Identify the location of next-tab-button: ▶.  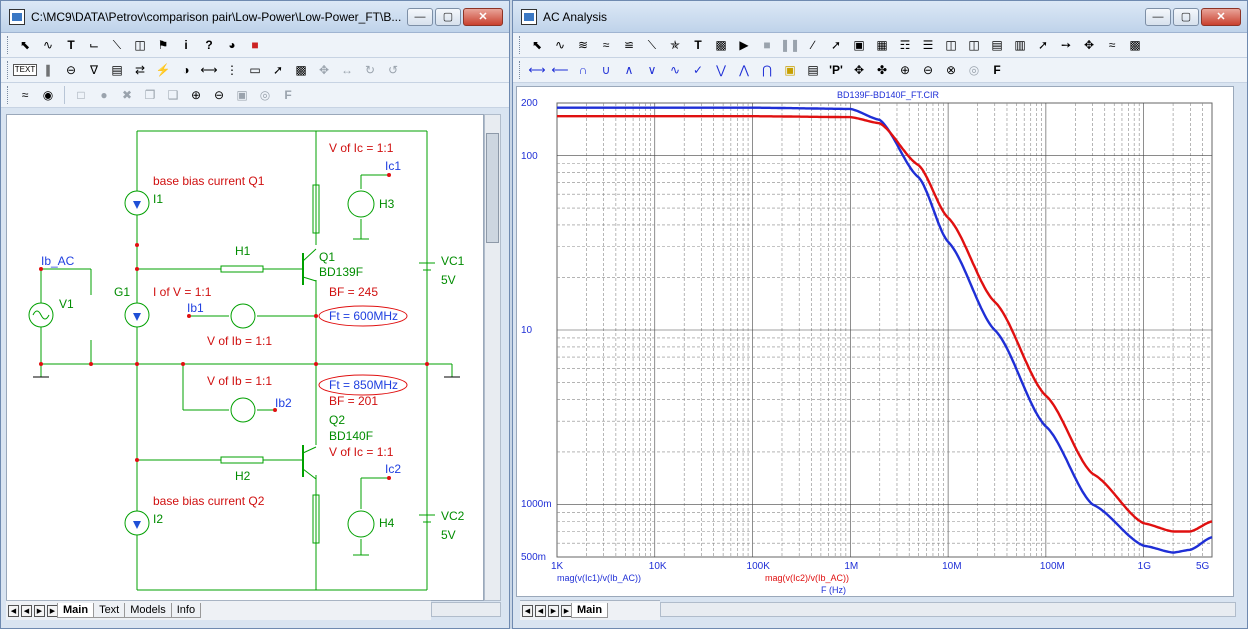
(39, 610).